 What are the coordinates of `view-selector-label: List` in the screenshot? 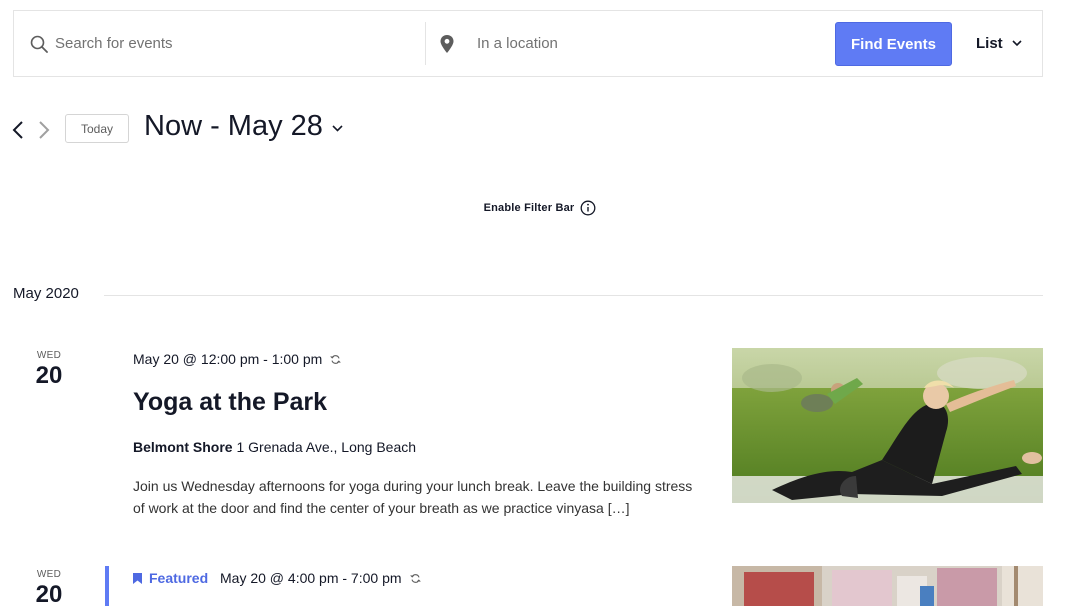 It's located at (989, 43).